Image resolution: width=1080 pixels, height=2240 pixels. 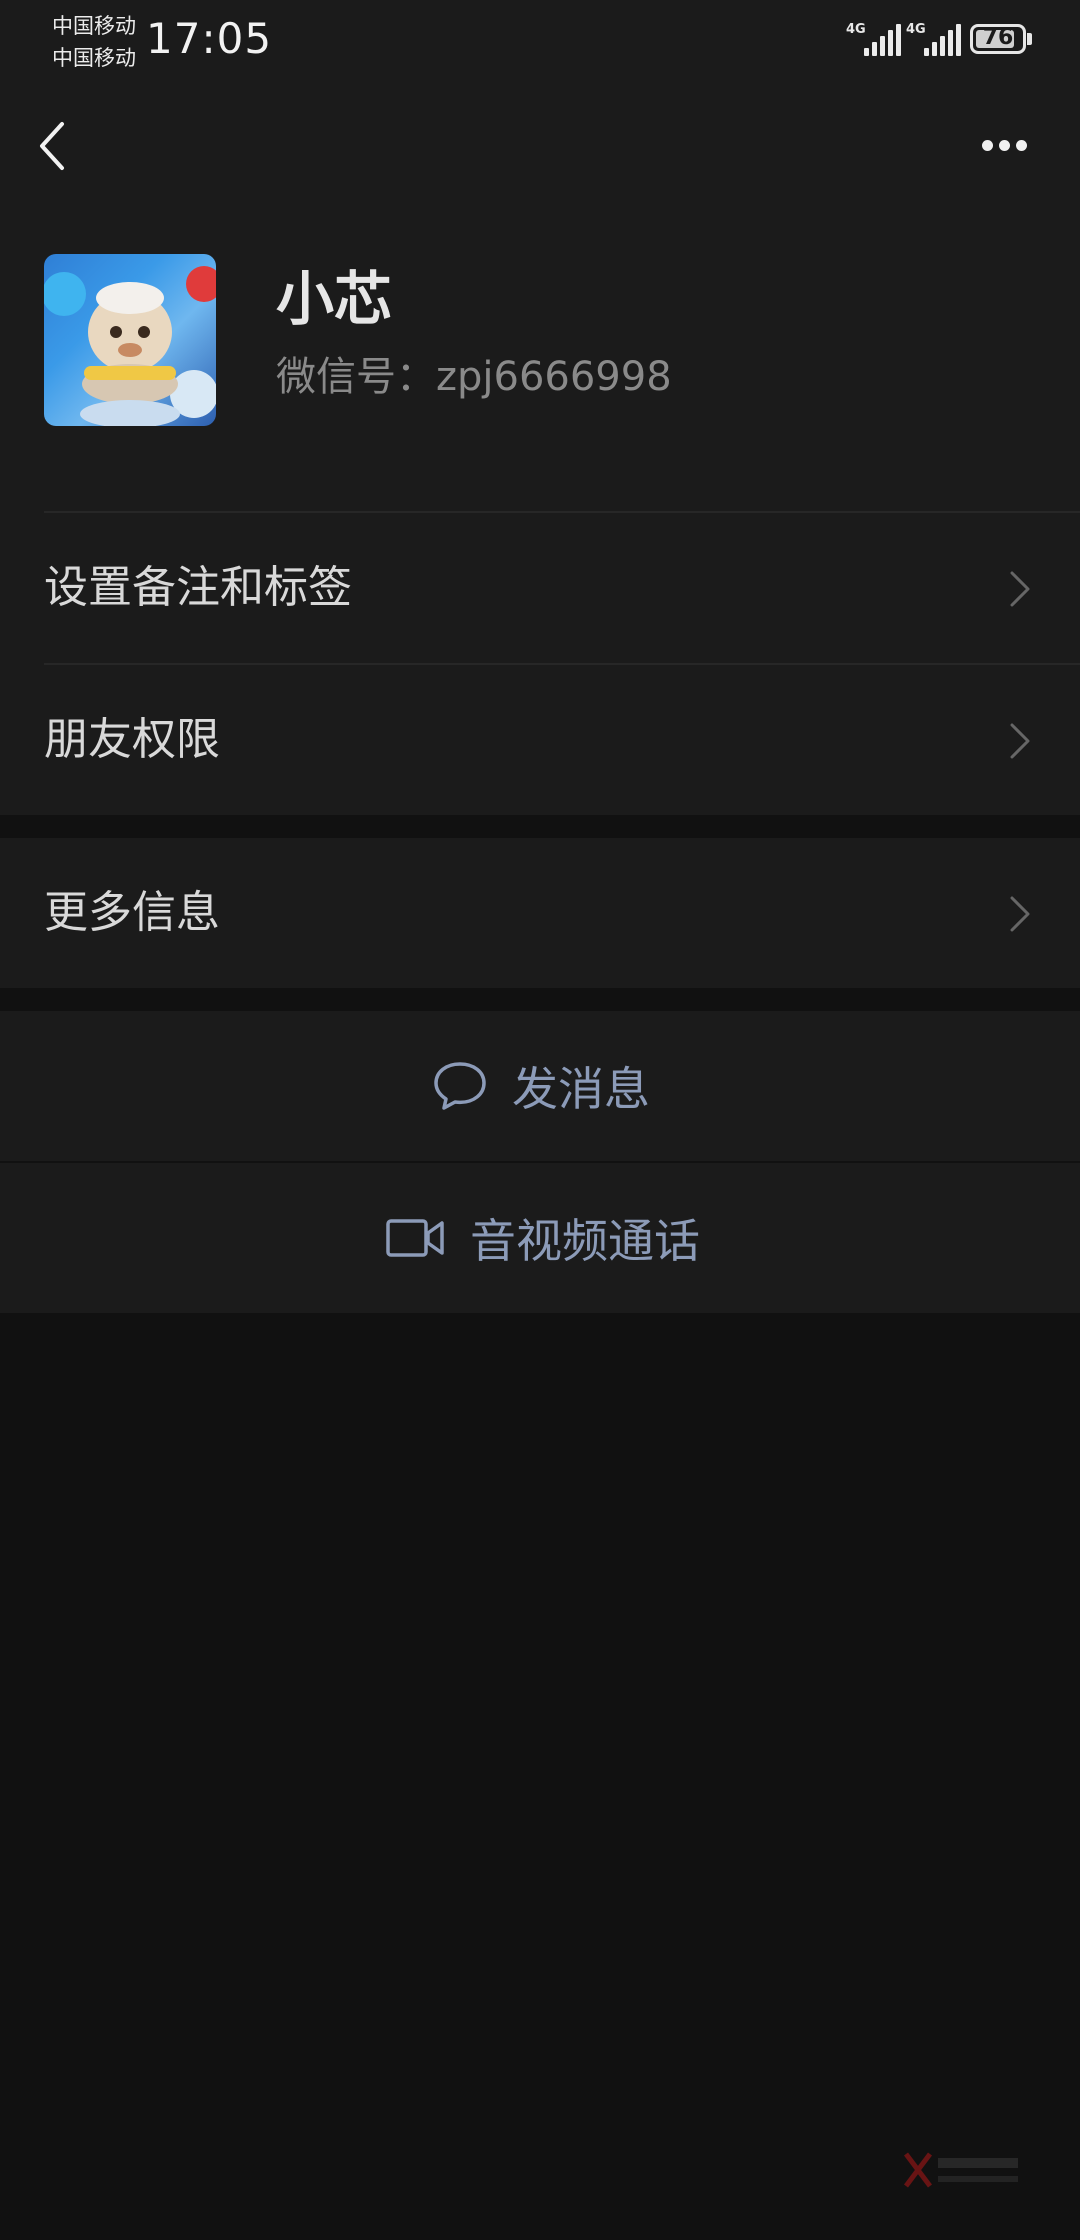 I want to click on contact-name: 小芯, so click(x=334, y=299).